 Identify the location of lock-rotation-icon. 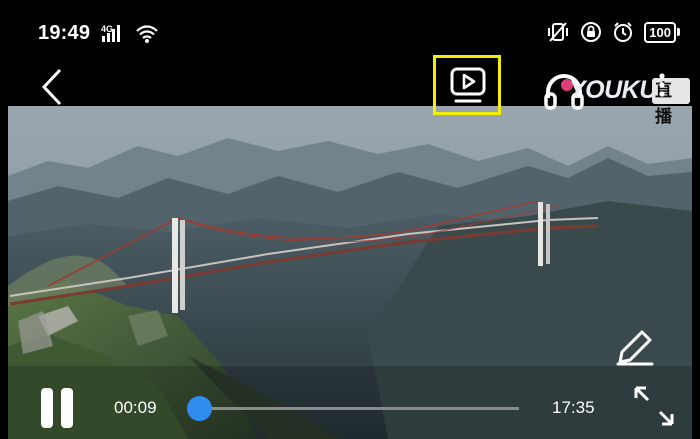
(591, 32).